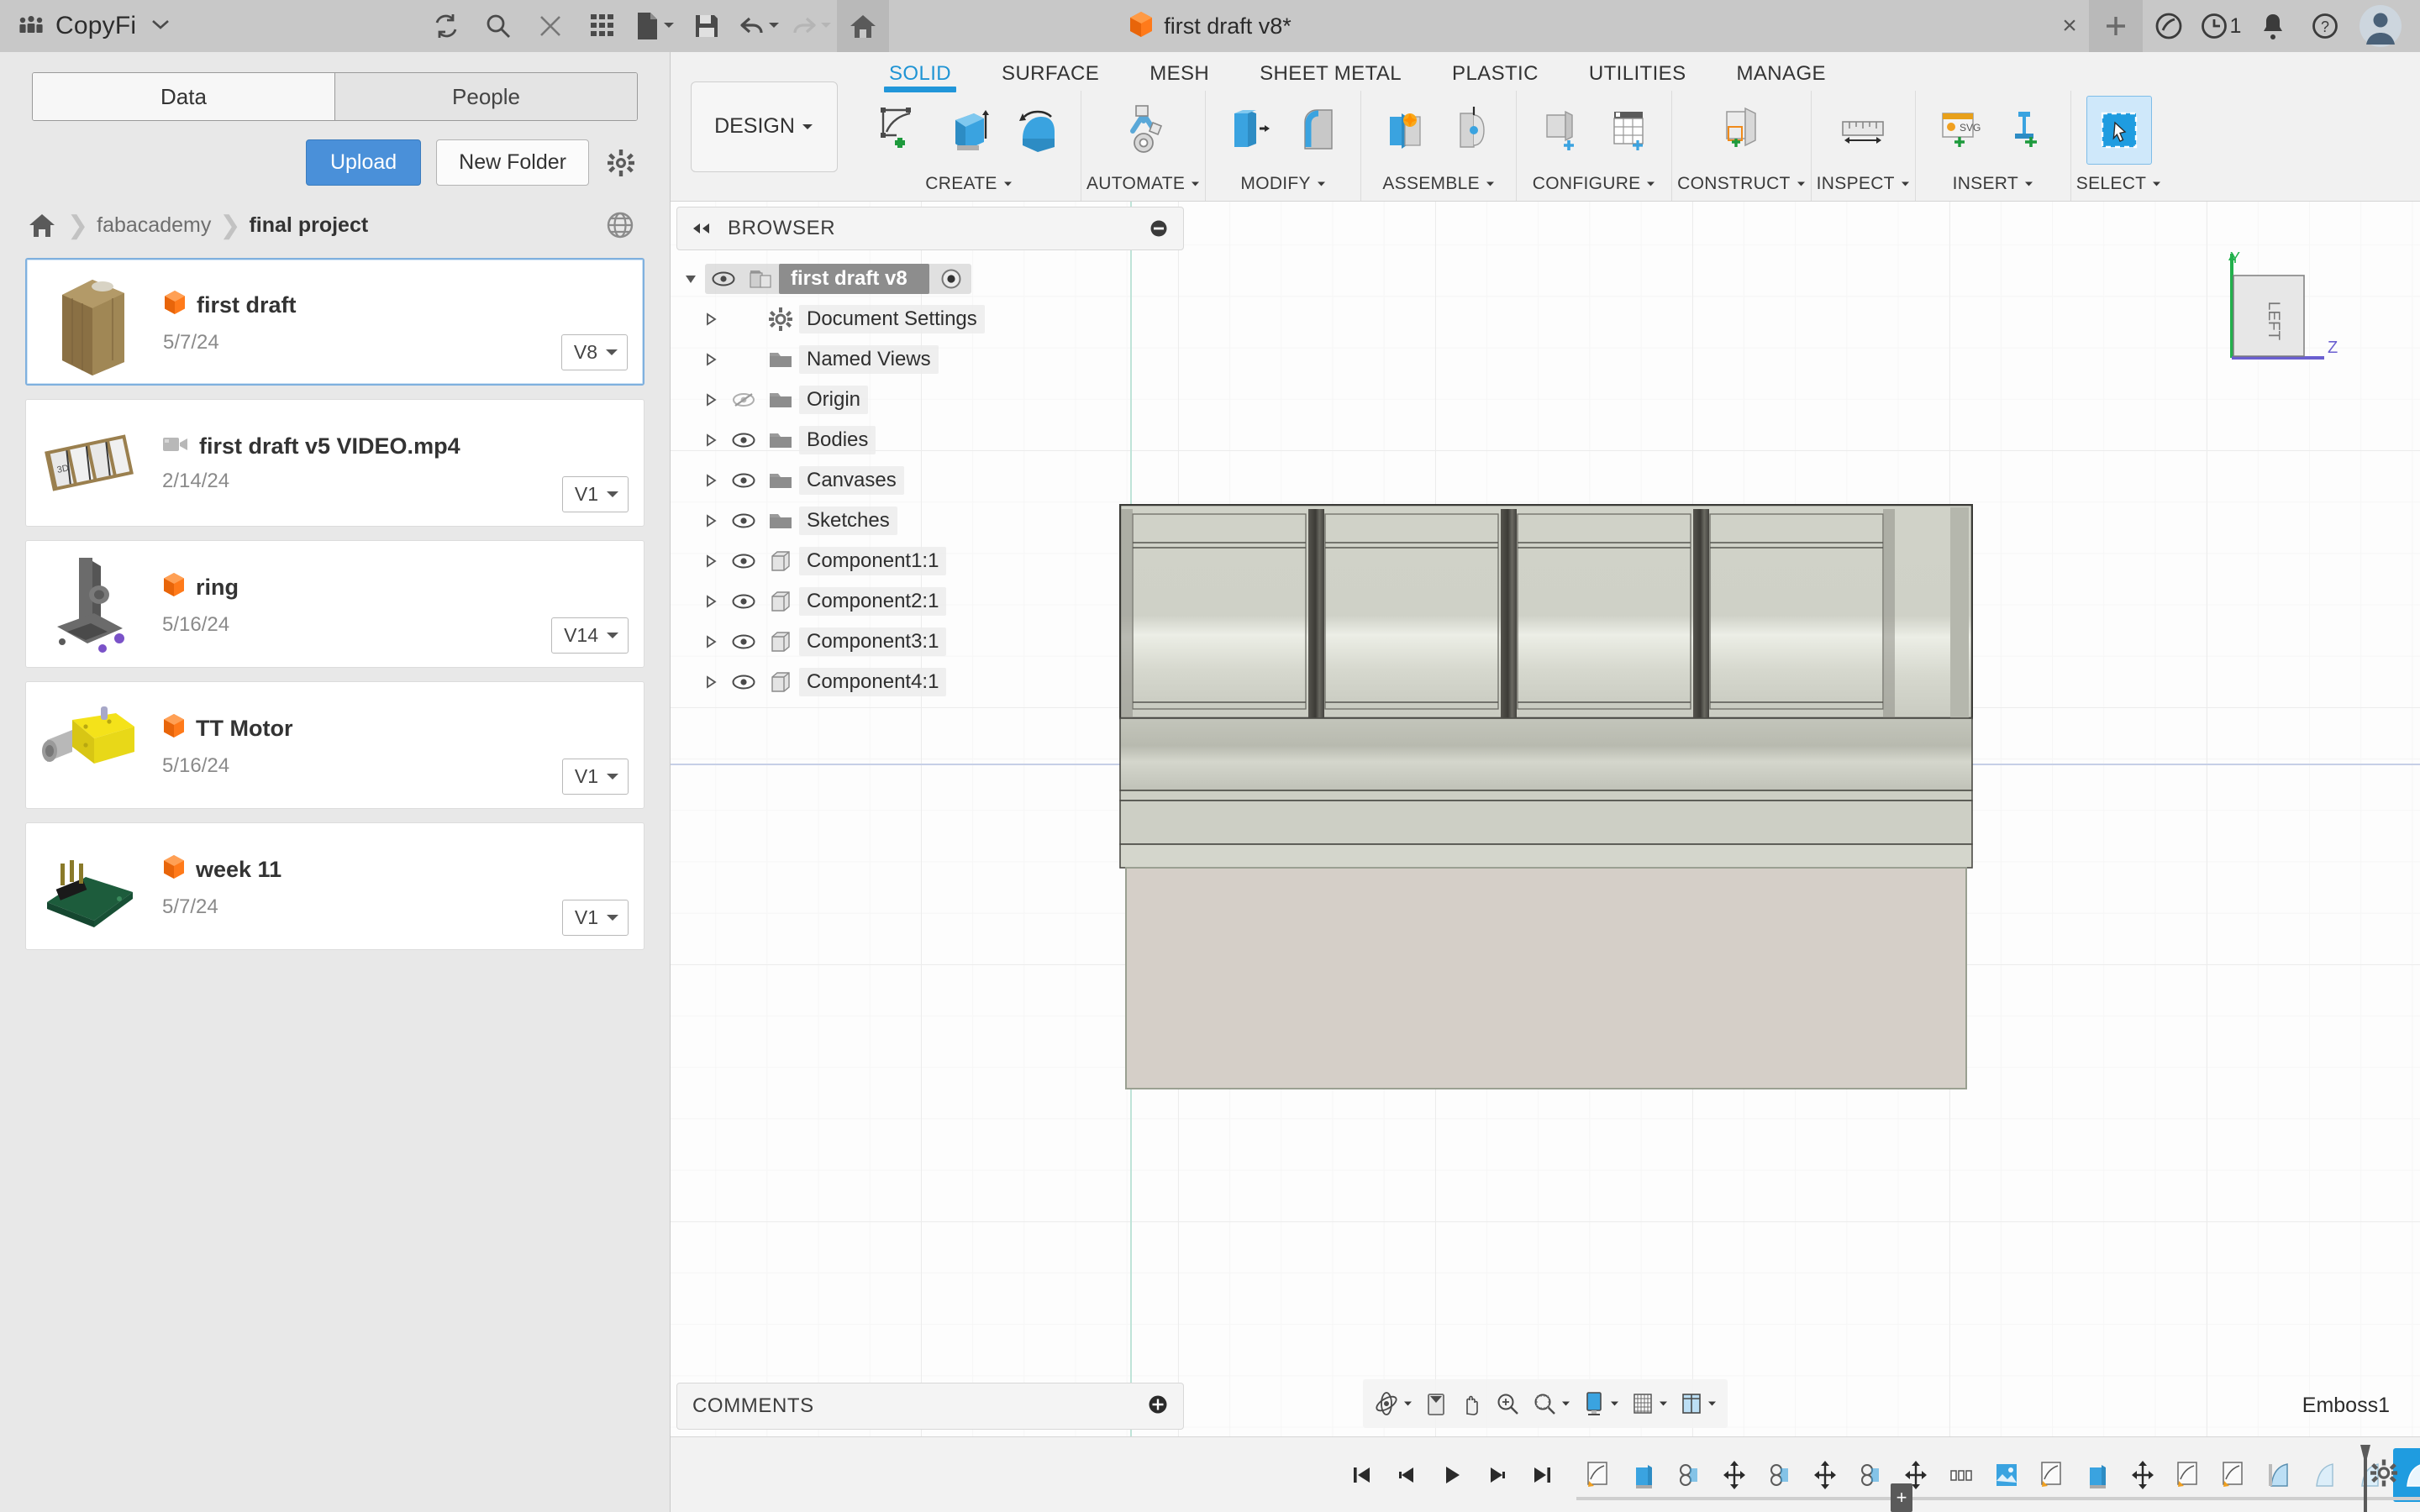  Describe the element at coordinates (334, 745) in the screenshot. I see `file-card: TT Motor 5/16/24 V1` at that location.